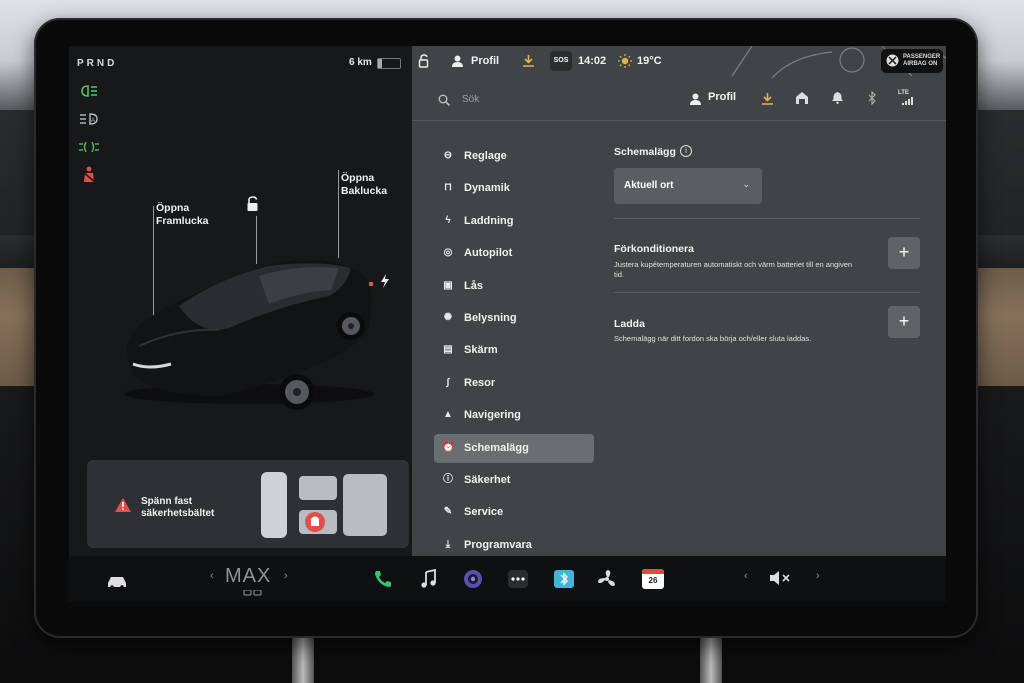 The width and height of the screenshot is (1024, 683). Describe the element at coordinates (424, 61) in the screenshot. I see `unlock-status-icon` at that location.